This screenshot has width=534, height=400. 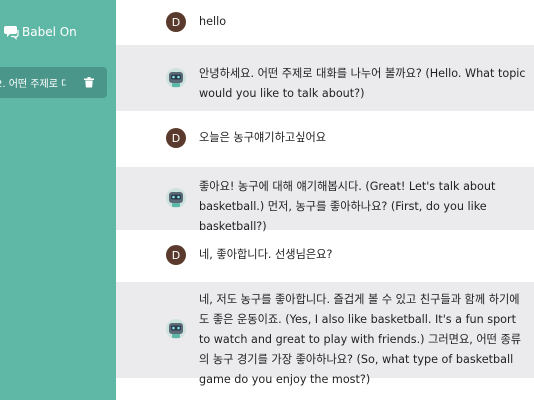 I want to click on trash-icon, so click(x=89, y=83).